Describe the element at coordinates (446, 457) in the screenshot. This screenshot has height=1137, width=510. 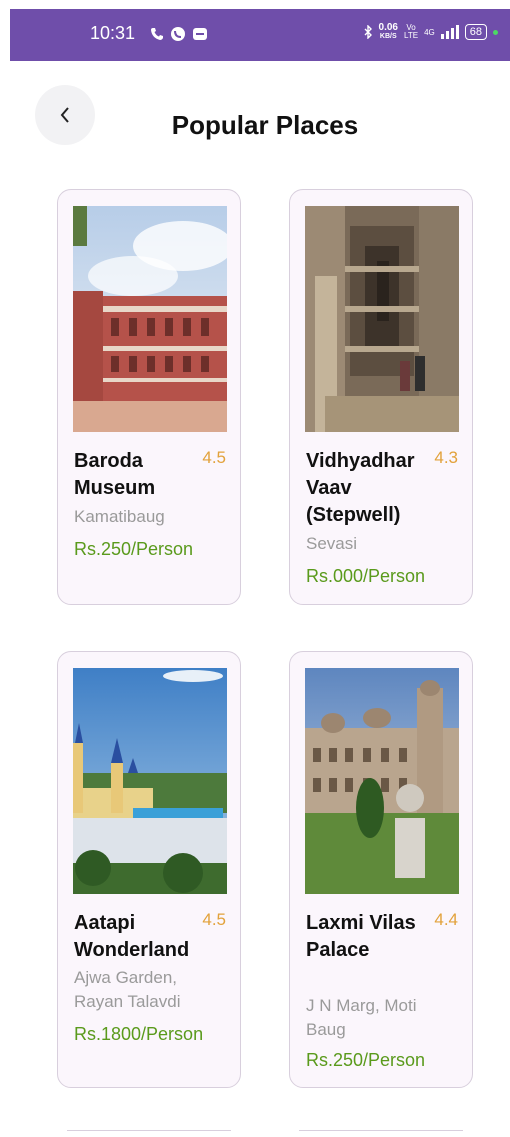
I see `place-rating: 4.3` at that location.